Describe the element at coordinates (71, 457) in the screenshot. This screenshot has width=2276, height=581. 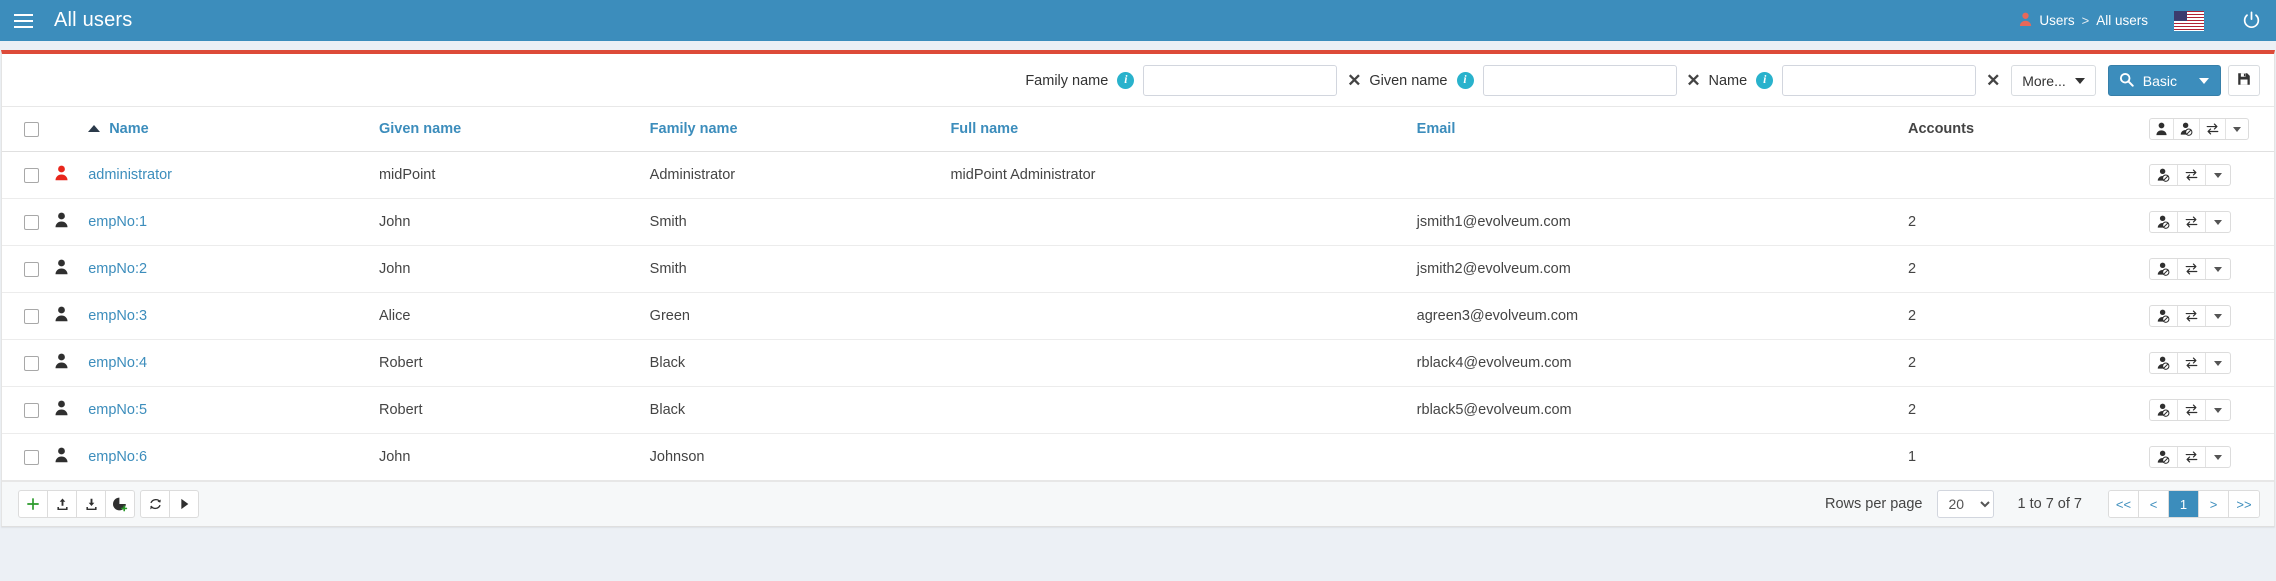
I see `row-type-icon-cell` at that location.